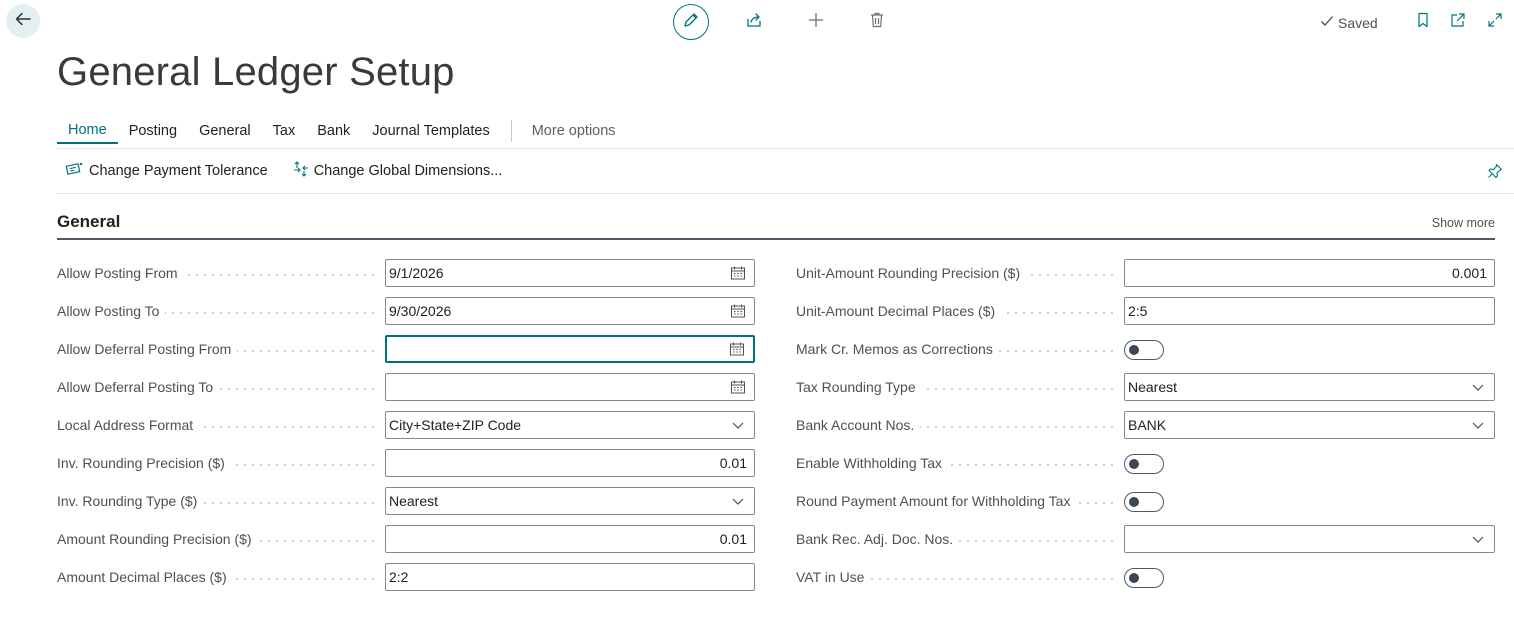  What do you see at coordinates (1309, 425) in the screenshot?
I see `bank-account-nos-select: BANK` at bounding box center [1309, 425].